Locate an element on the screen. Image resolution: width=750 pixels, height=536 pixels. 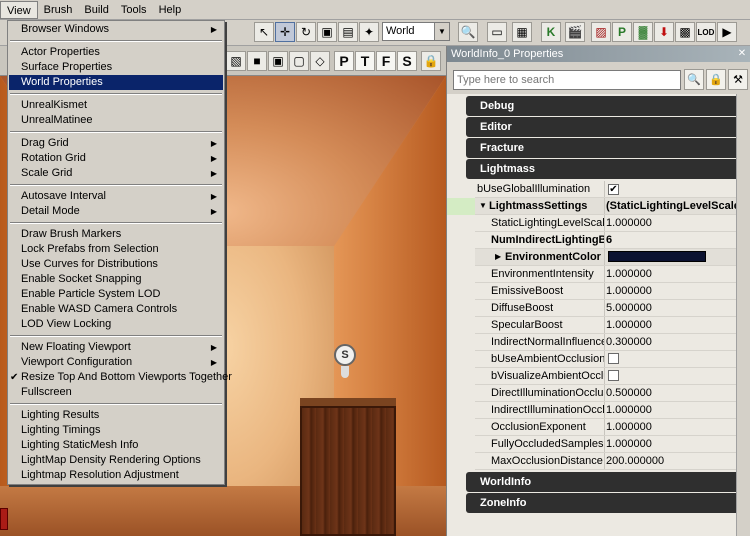
menu-item-lightmap-resolution: Lightmap Resolution Adjustment is located at coordinates (116, 475).